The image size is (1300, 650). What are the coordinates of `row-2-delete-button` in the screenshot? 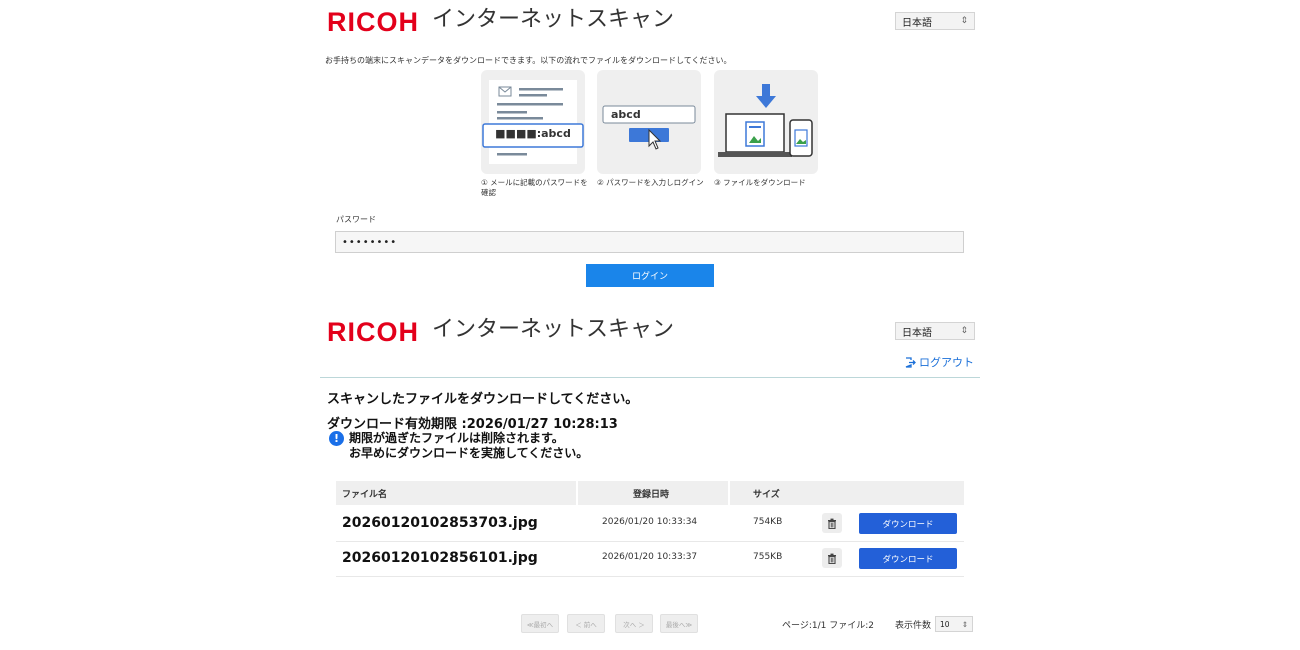 It's located at (832, 558).